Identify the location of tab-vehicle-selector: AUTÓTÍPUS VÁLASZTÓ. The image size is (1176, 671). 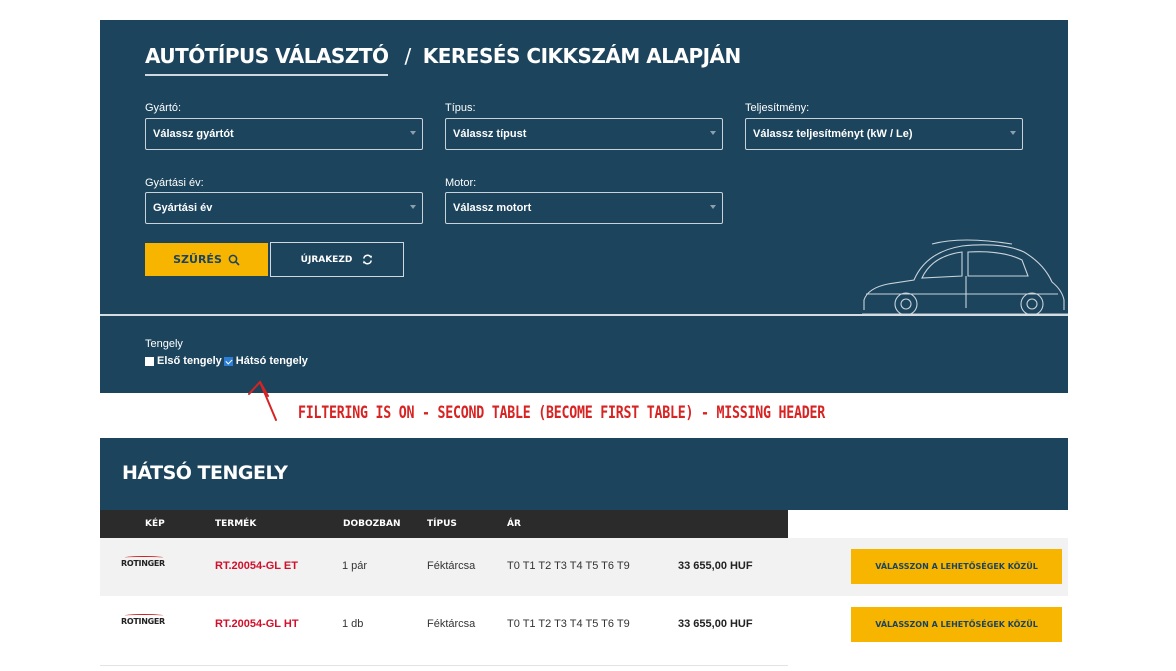
(267, 60).